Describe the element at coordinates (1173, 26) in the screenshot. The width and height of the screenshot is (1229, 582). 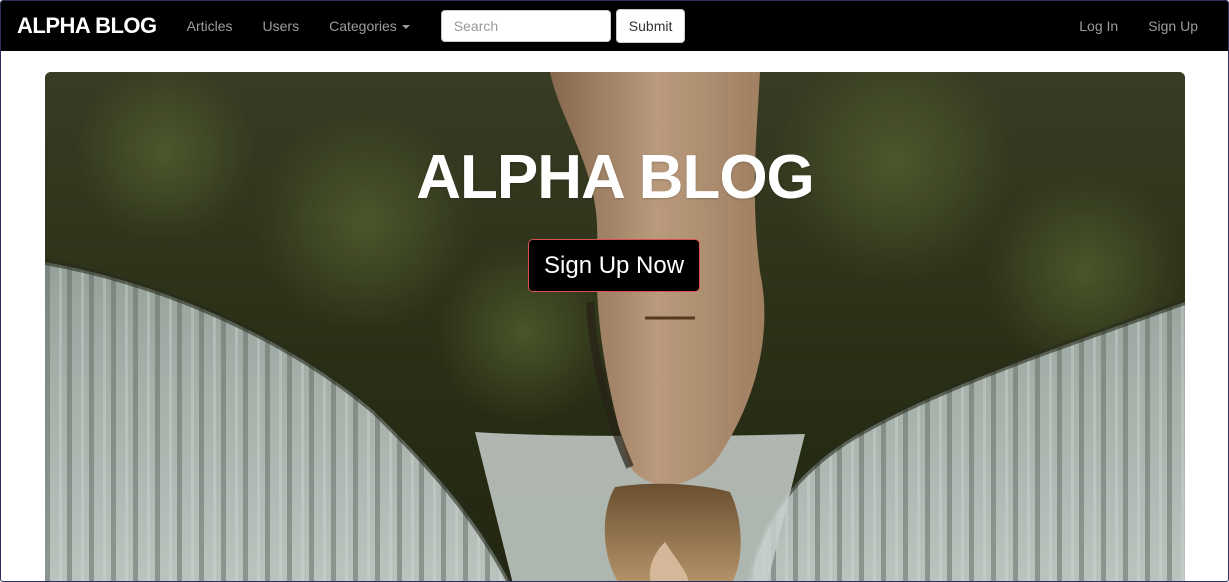
I see `nav-signup-link: Sign Up` at that location.